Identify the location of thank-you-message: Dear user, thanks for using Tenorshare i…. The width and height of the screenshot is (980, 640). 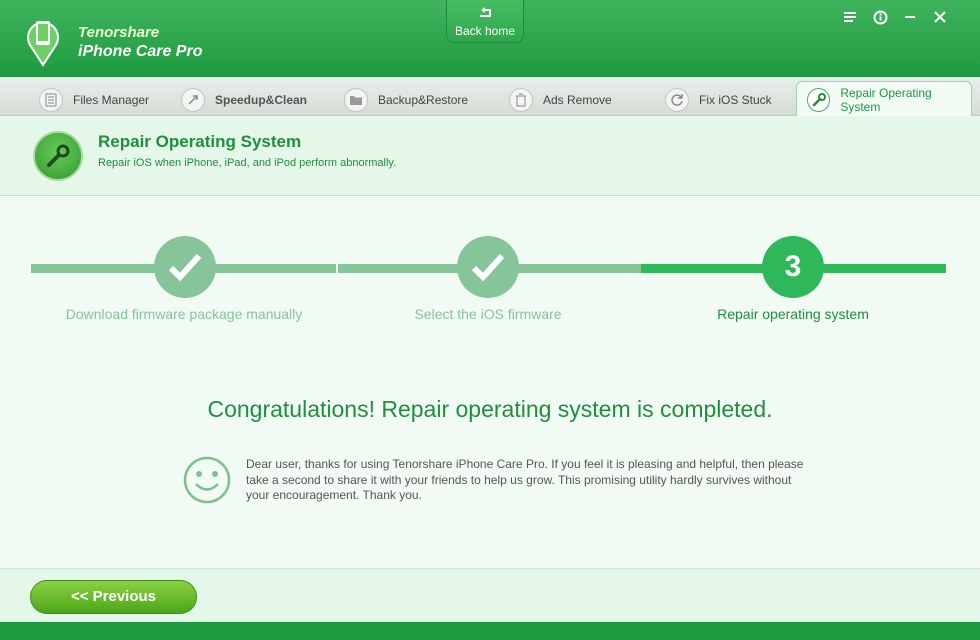
(525, 479).